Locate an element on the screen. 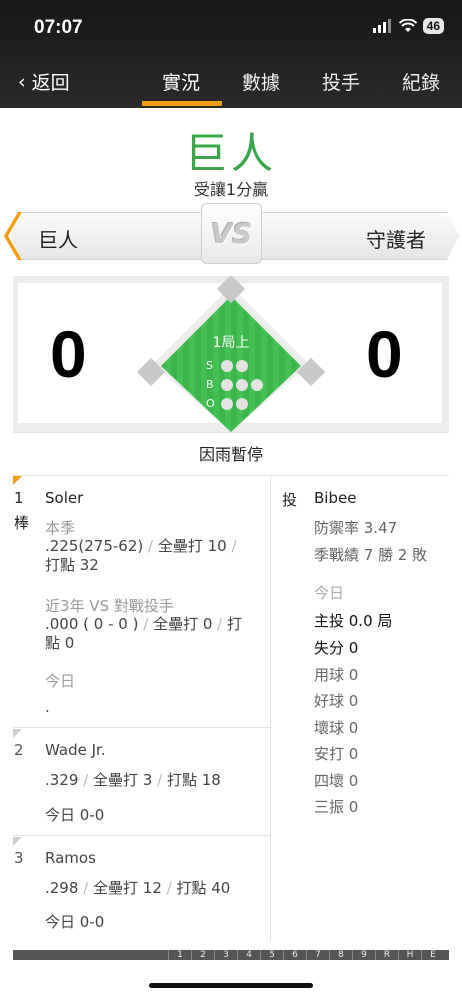 The width and height of the screenshot is (462, 1000). batter-avg: .298 is located at coordinates (62, 888).